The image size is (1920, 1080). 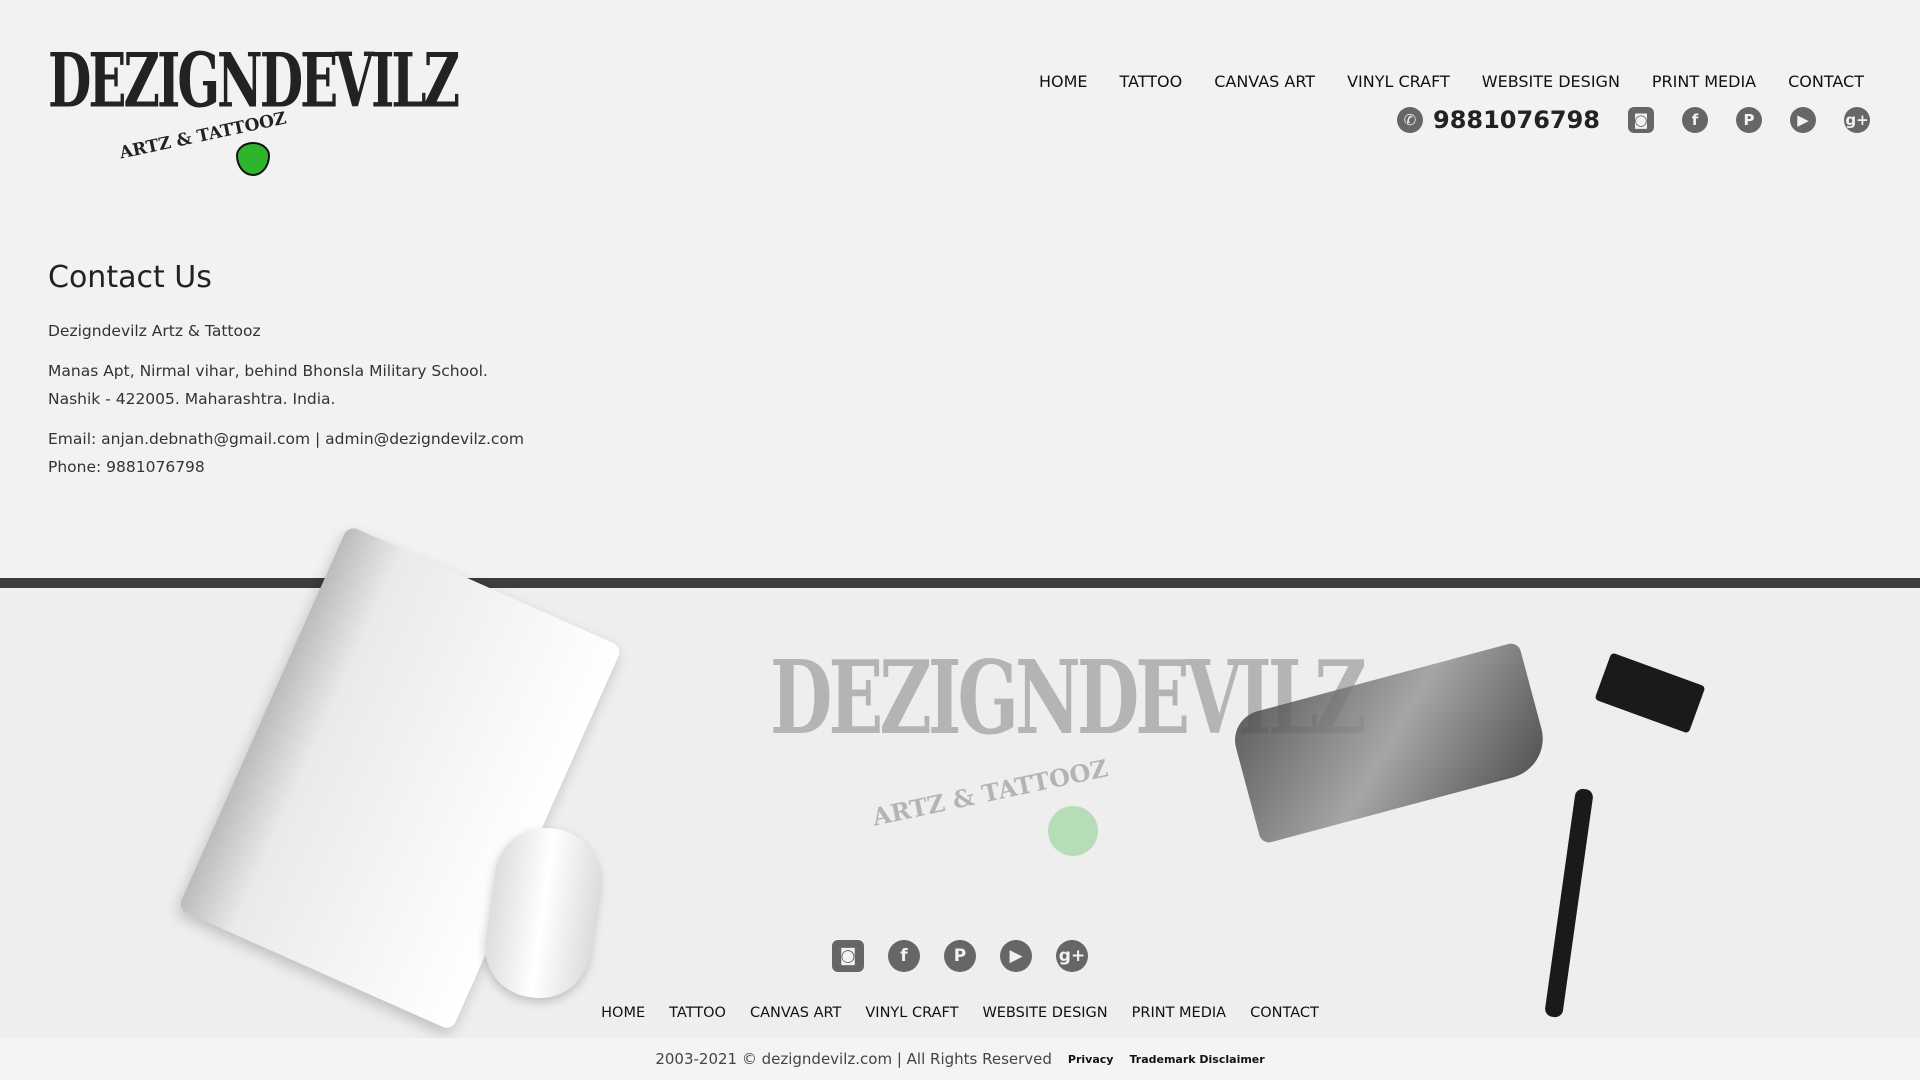 I want to click on footer-social: ◙ f P ▶ g+, so click(x=960, y=956).